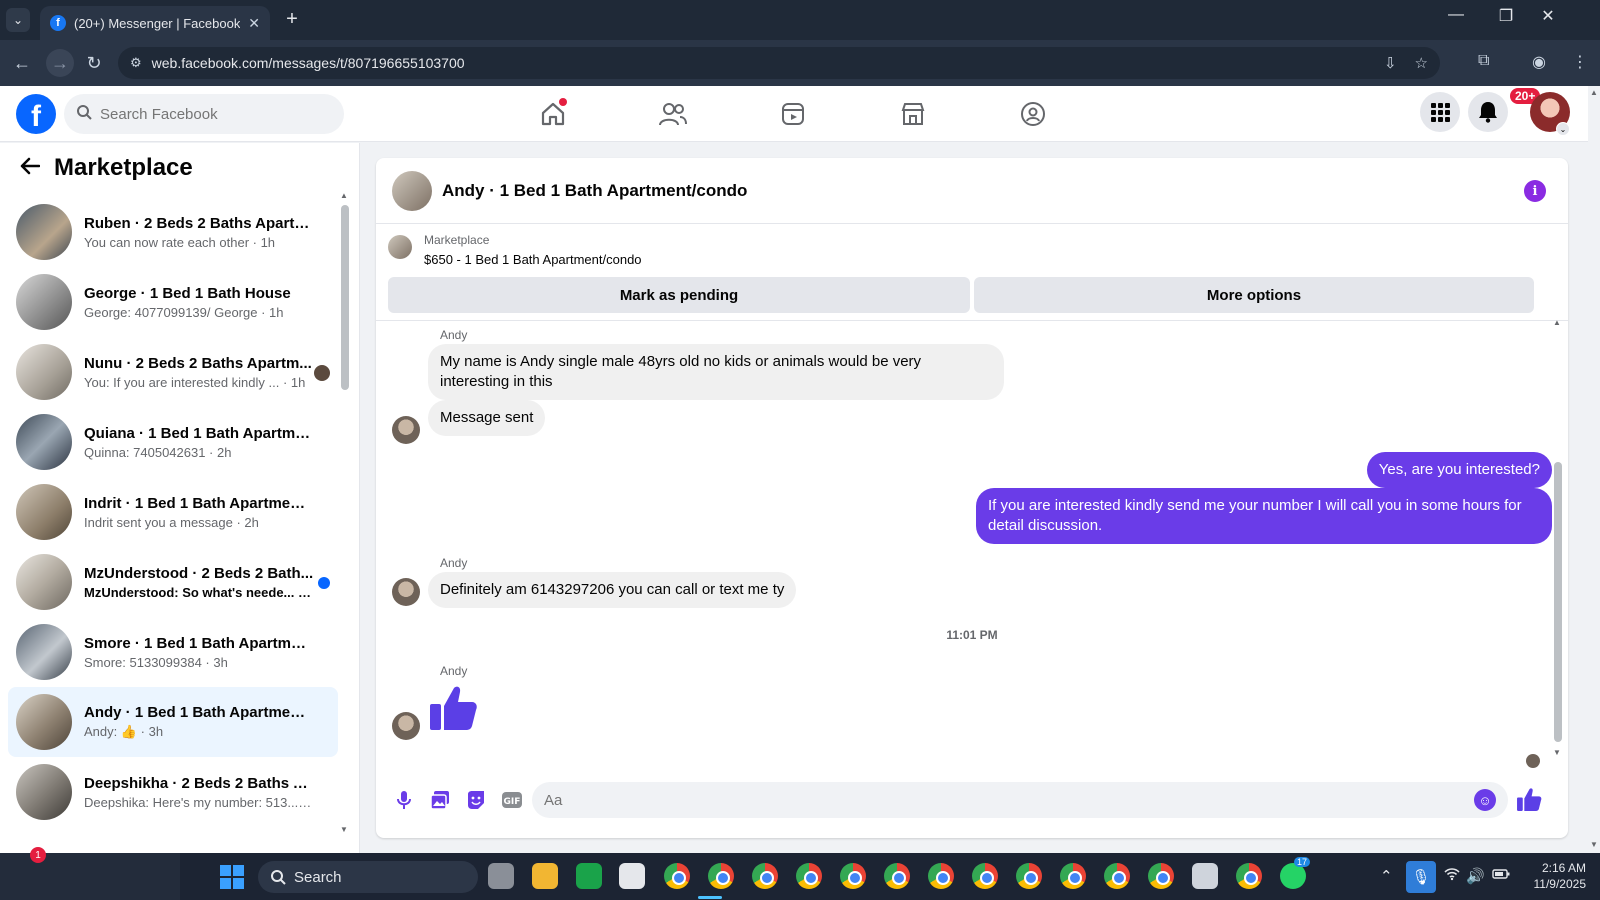  I want to click on friends-icon, so click(673, 114).